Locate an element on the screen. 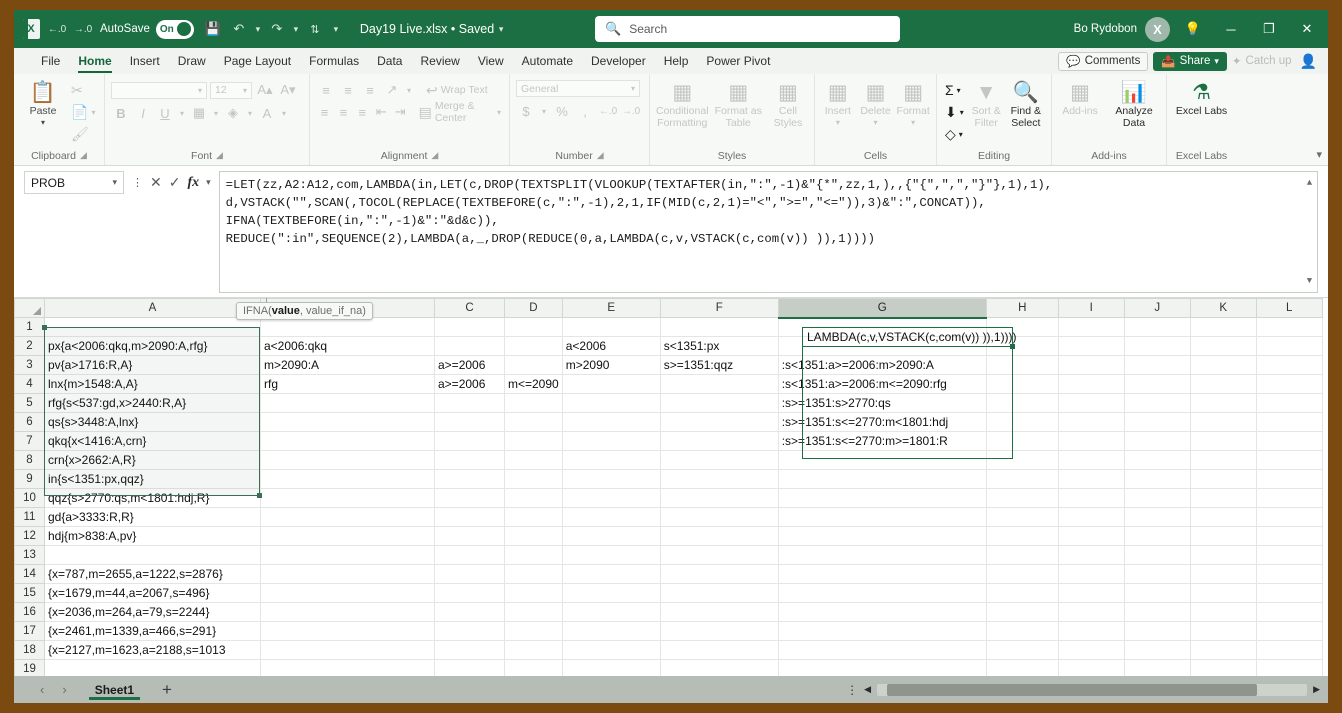  formula-bar-scroll: ▲ ▼ is located at coordinates (1309, 232).